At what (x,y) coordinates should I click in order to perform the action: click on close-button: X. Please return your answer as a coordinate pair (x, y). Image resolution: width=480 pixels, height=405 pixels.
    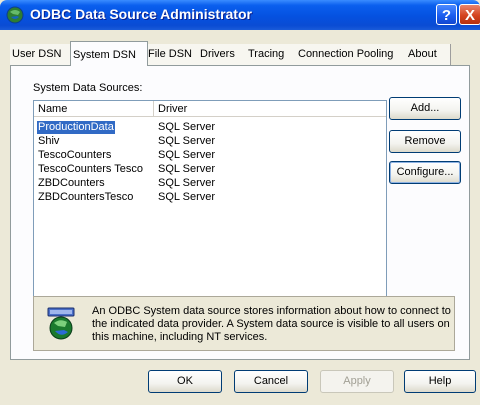
    Looking at the image, I should click on (469, 14).